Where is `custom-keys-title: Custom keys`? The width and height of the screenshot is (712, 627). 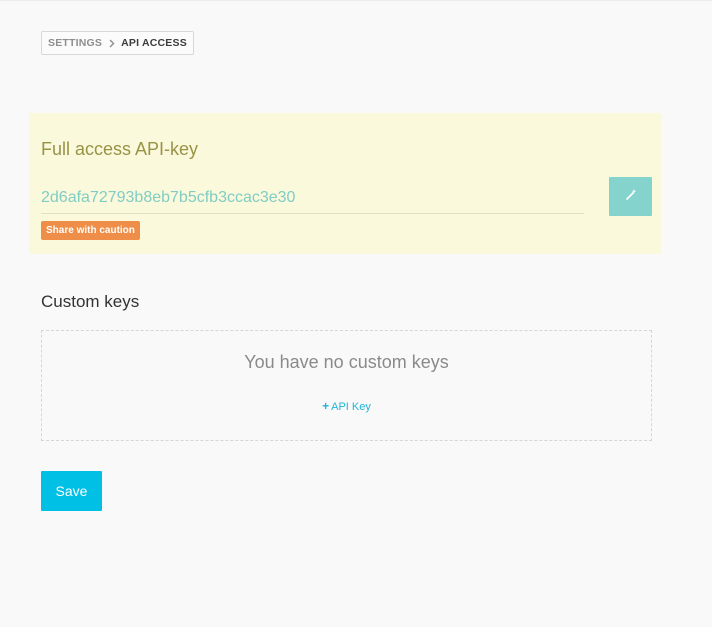
custom-keys-title: Custom keys is located at coordinates (90, 301).